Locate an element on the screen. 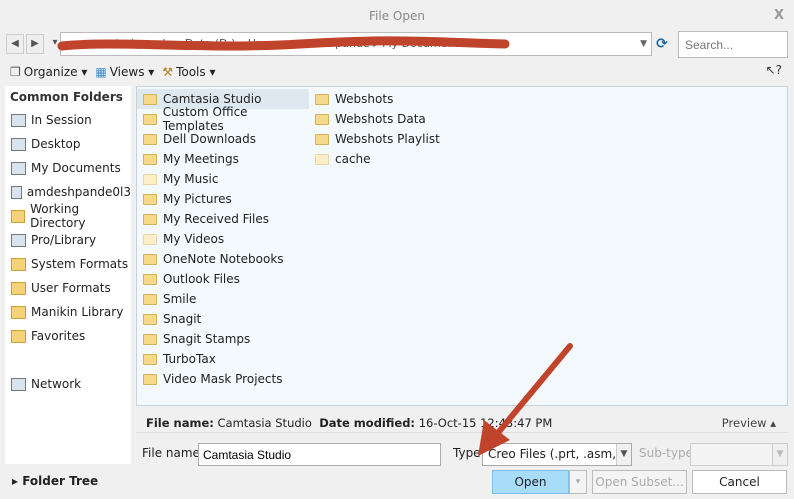 This screenshot has width=794, height=499. sidebar-item-label: Desktop is located at coordinates (56, 144).